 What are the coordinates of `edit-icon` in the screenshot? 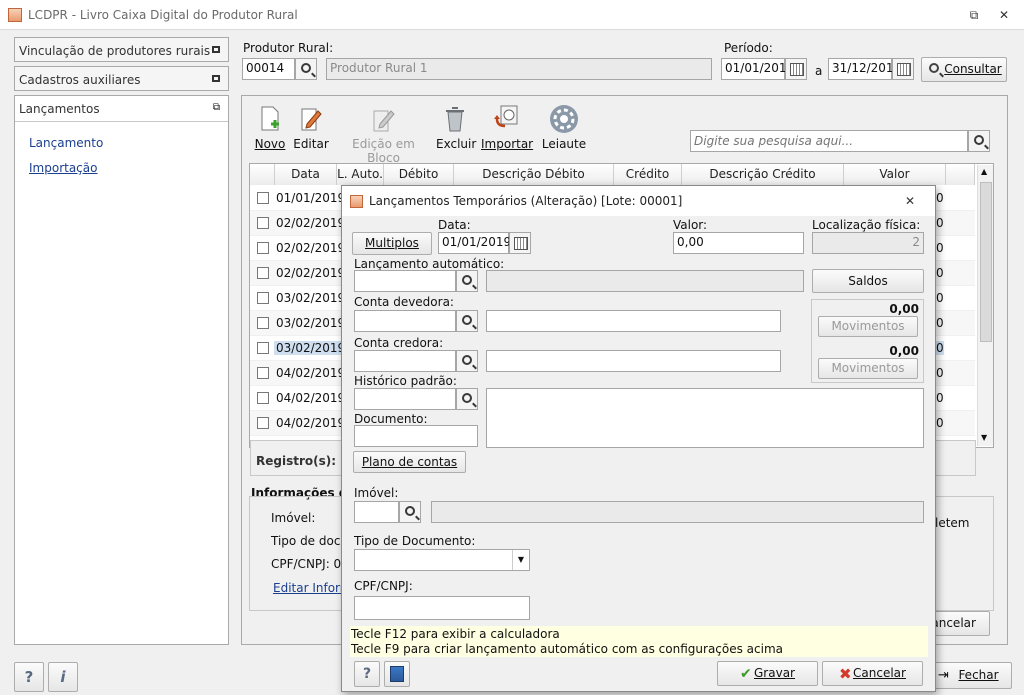 It's located at (311, 119).